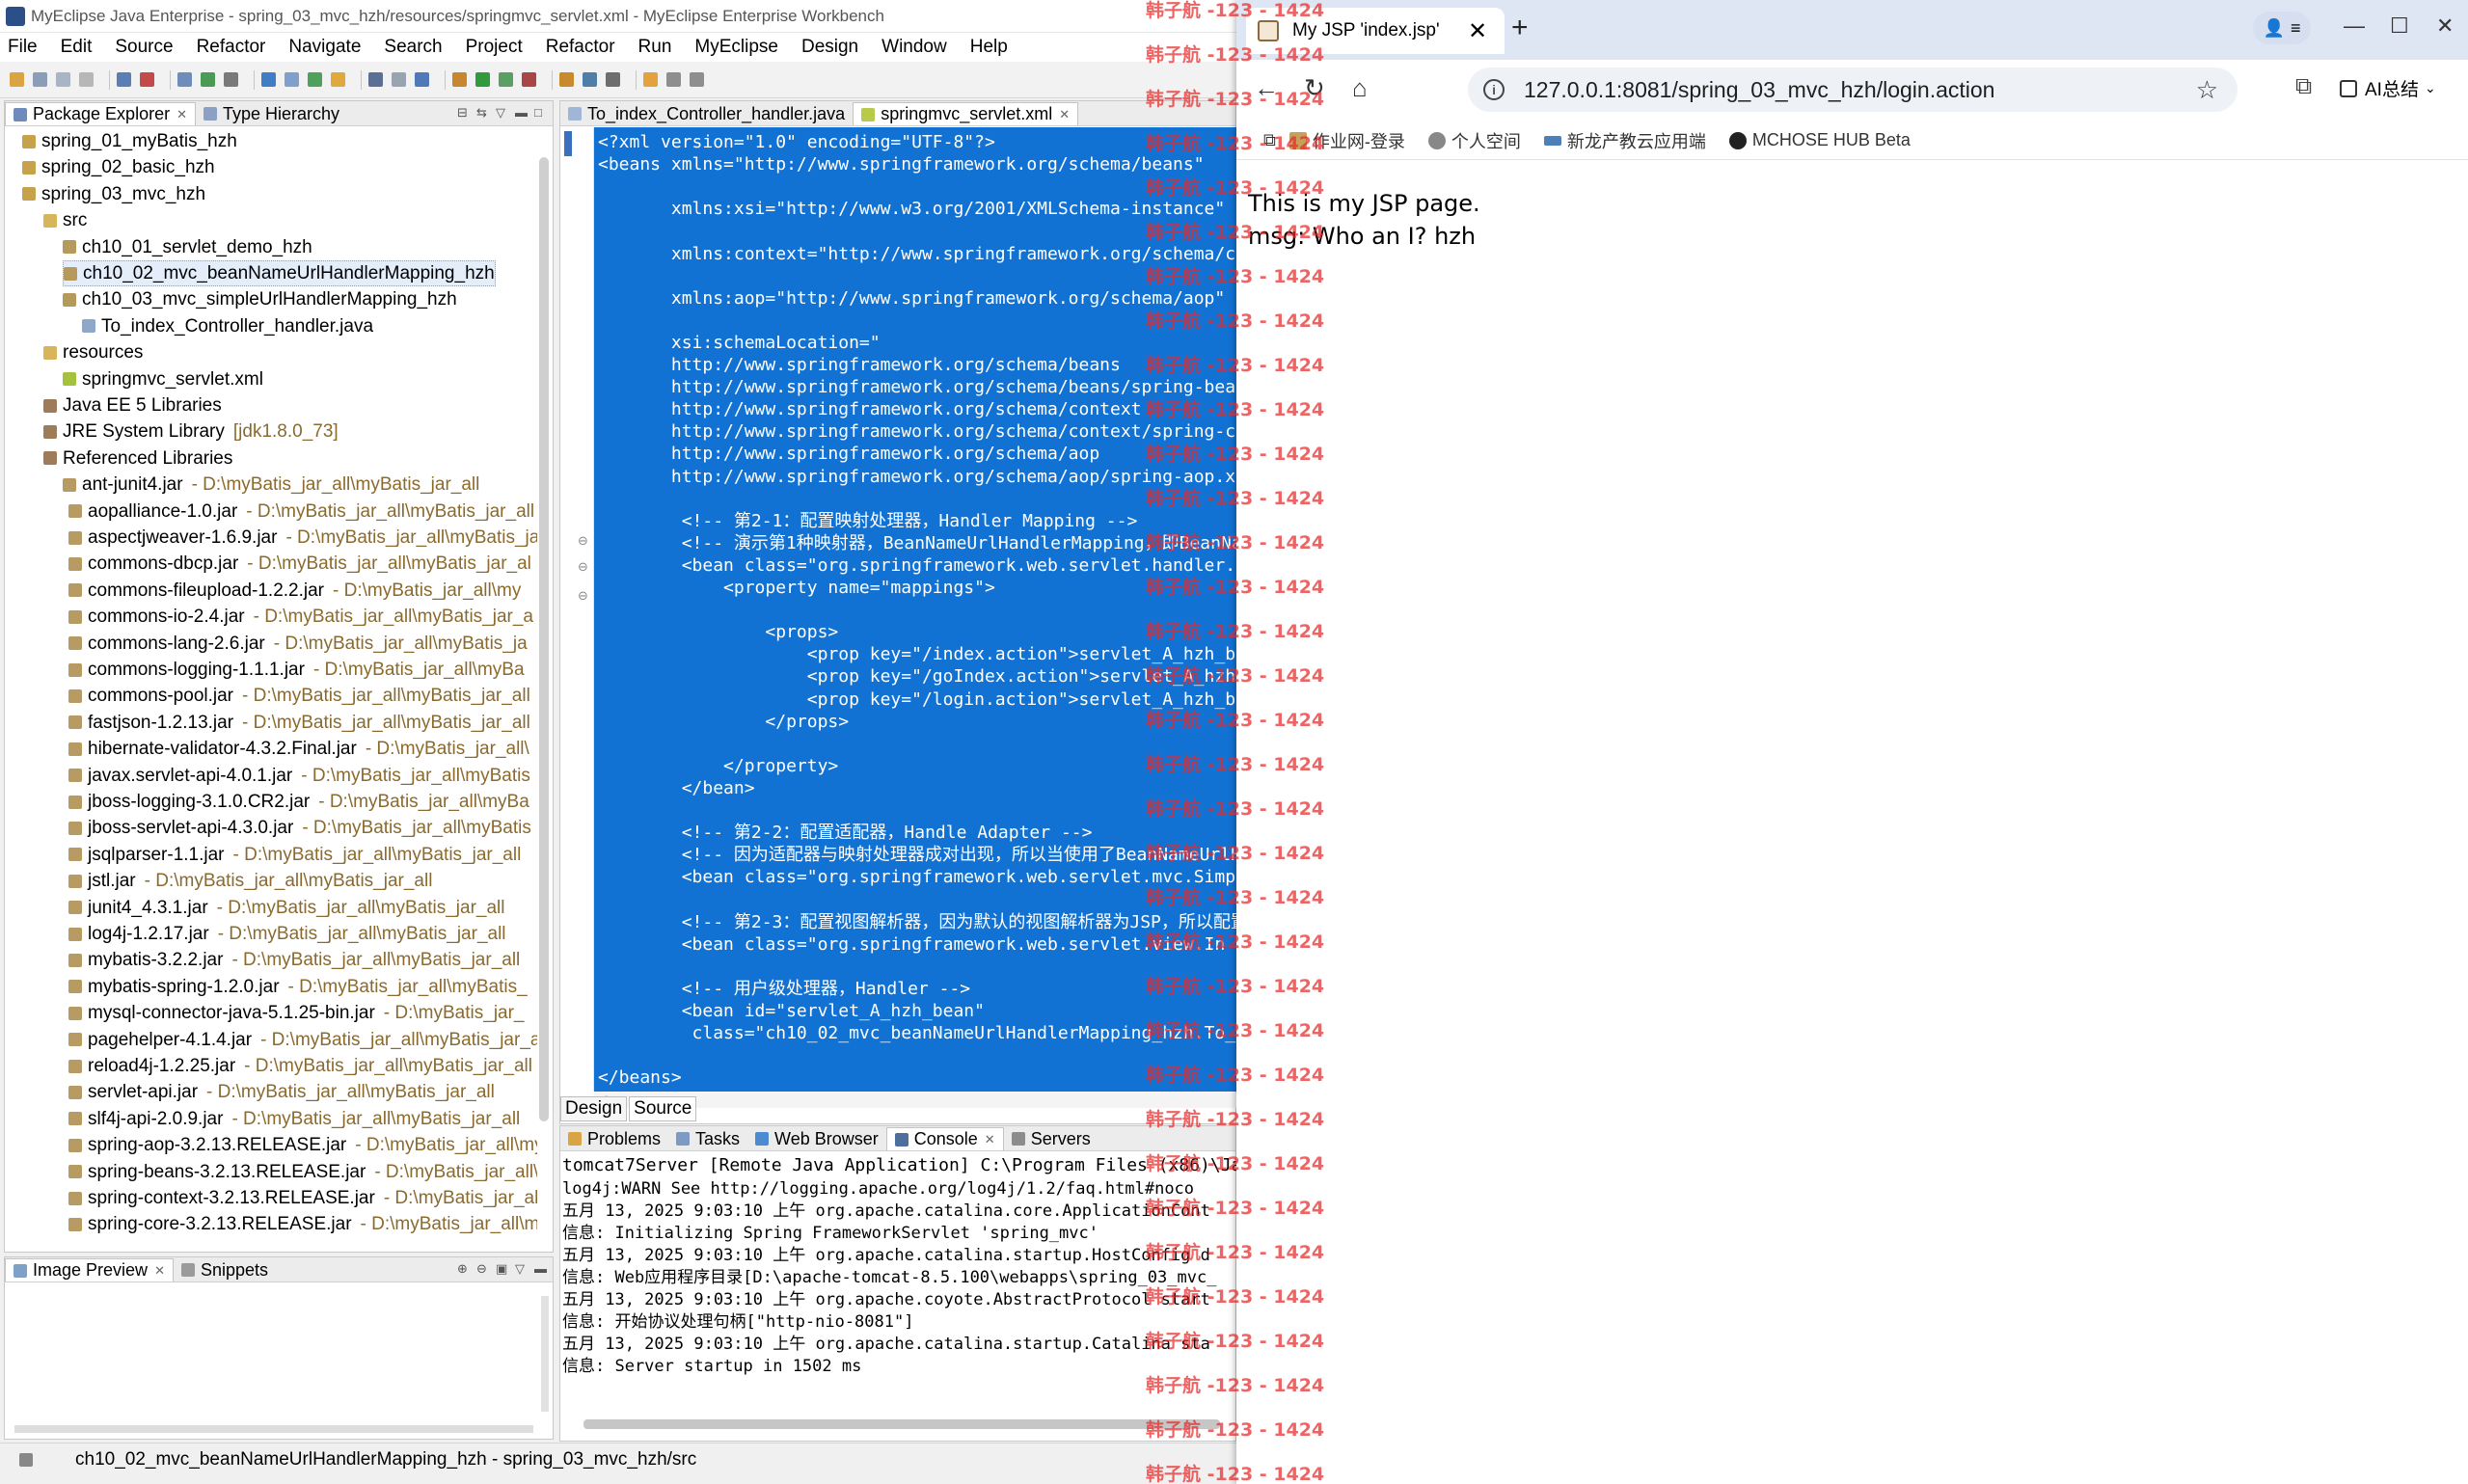 The height and width of the screenshot is (1484, 2468). Describe the element at coordinates (132, 405) in the screenshot. I see `tree-item: Java EE 5 Libraries` at that location.